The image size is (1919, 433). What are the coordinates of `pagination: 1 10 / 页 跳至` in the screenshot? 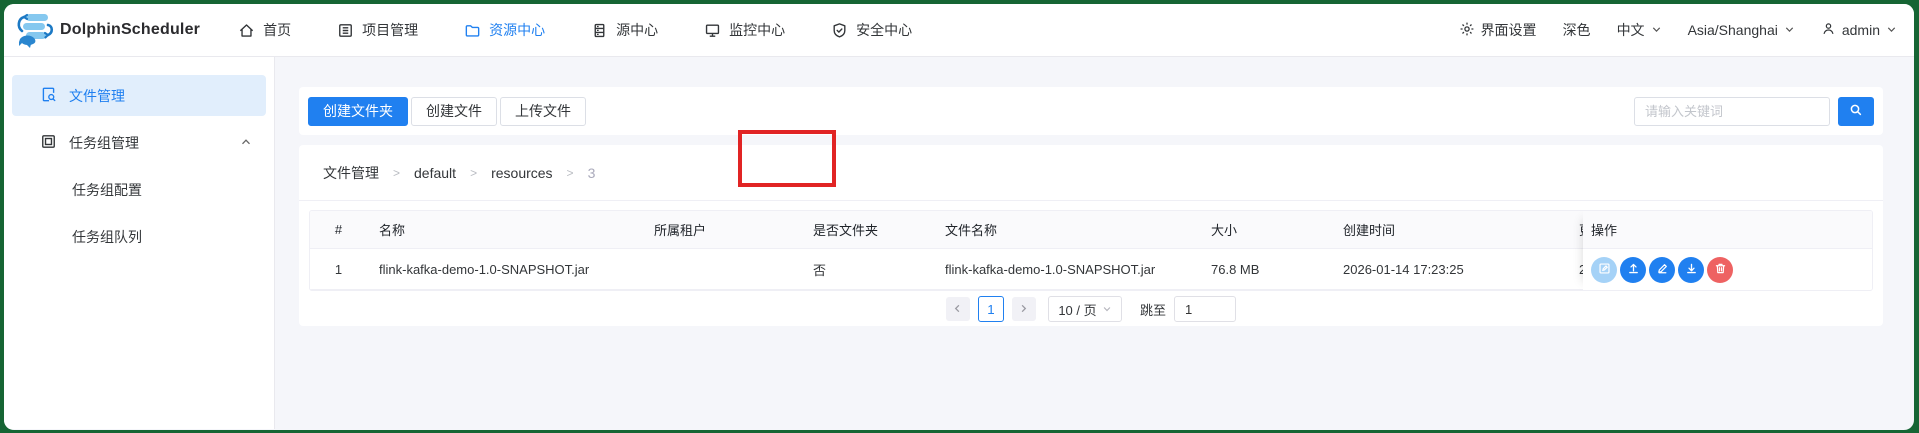 It's located at (1091, 309).